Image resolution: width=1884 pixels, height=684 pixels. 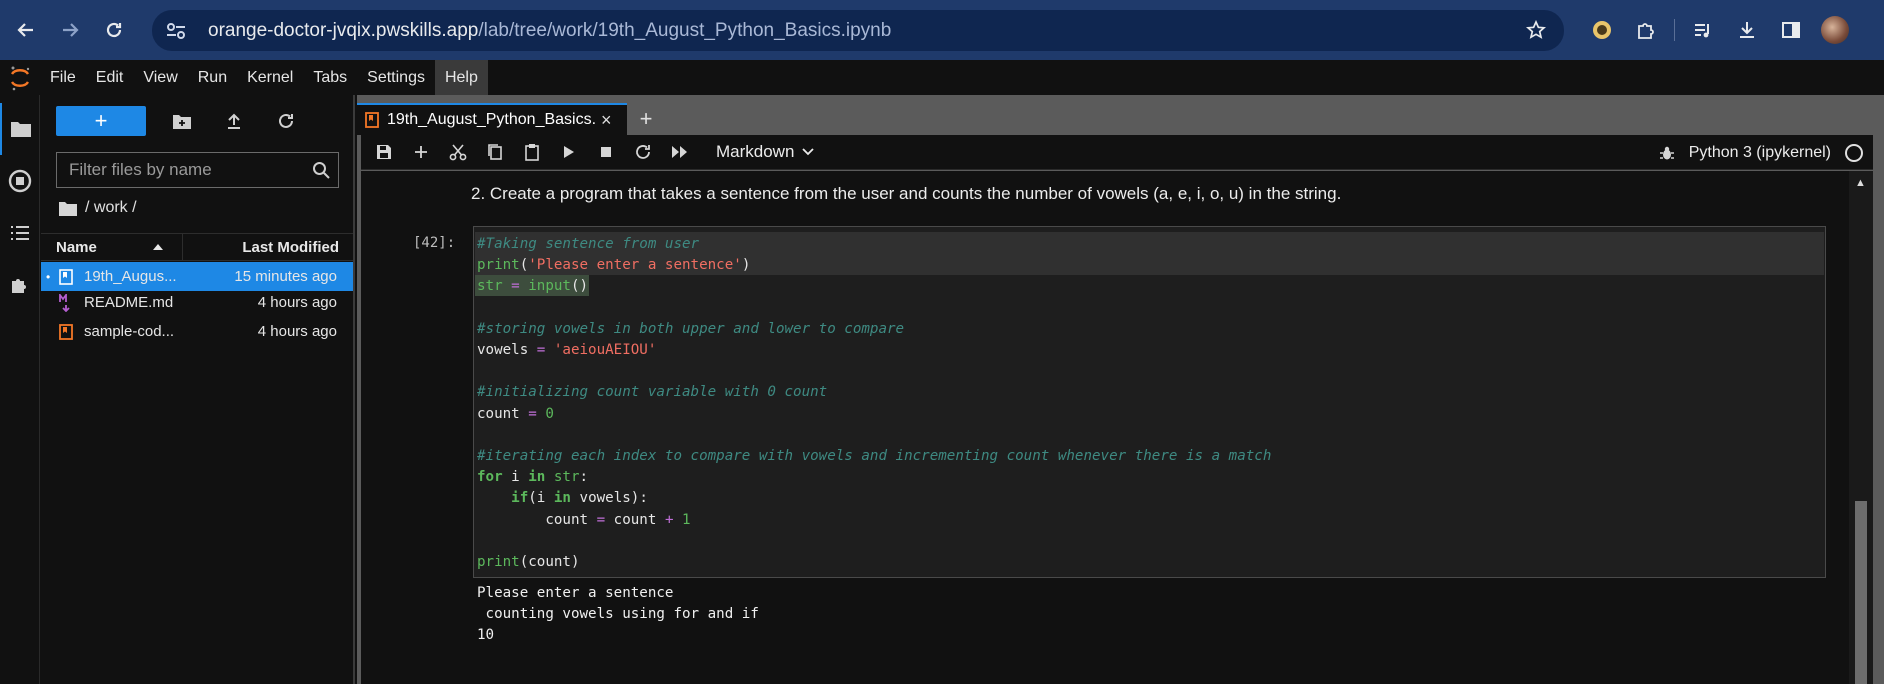 I want to click on cell-type-value: Markdown, so click(x=755, y=151).